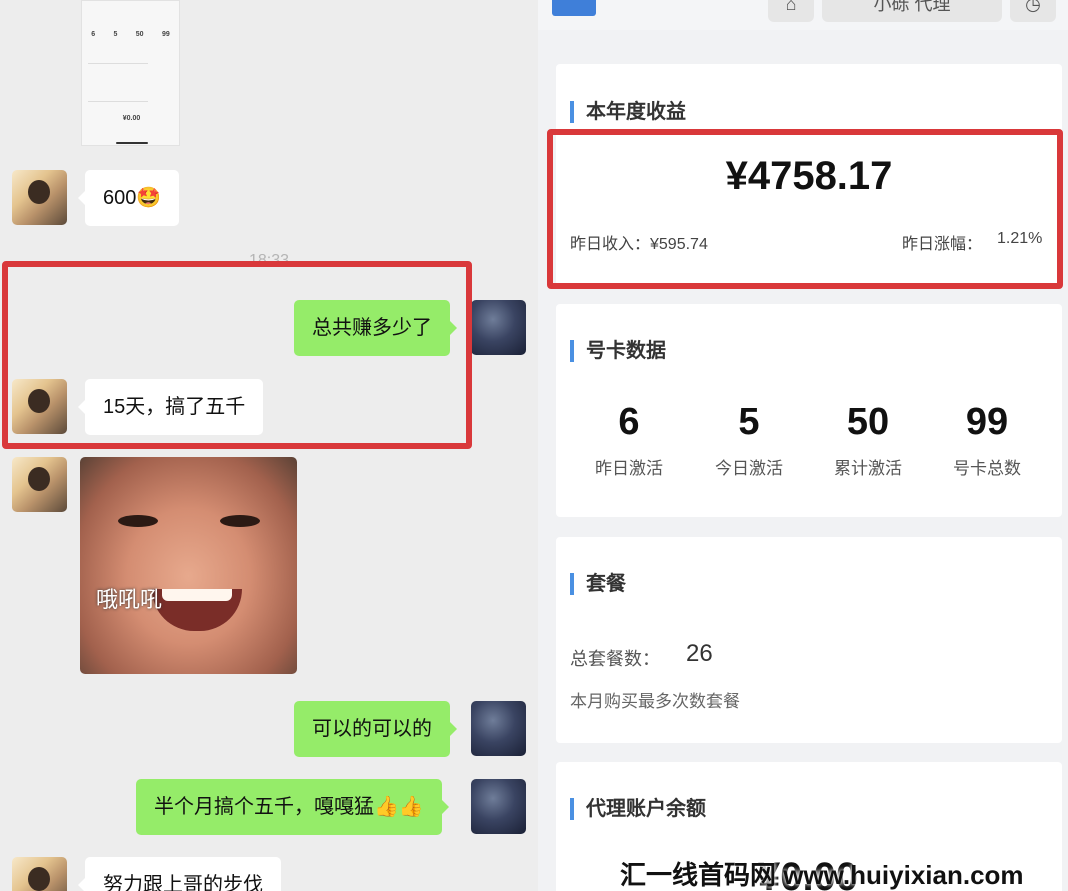 The width and height of the screenshot is (1068, 891). I want to click on stat-total-activations: 50 累计激活, so click(868, 439).